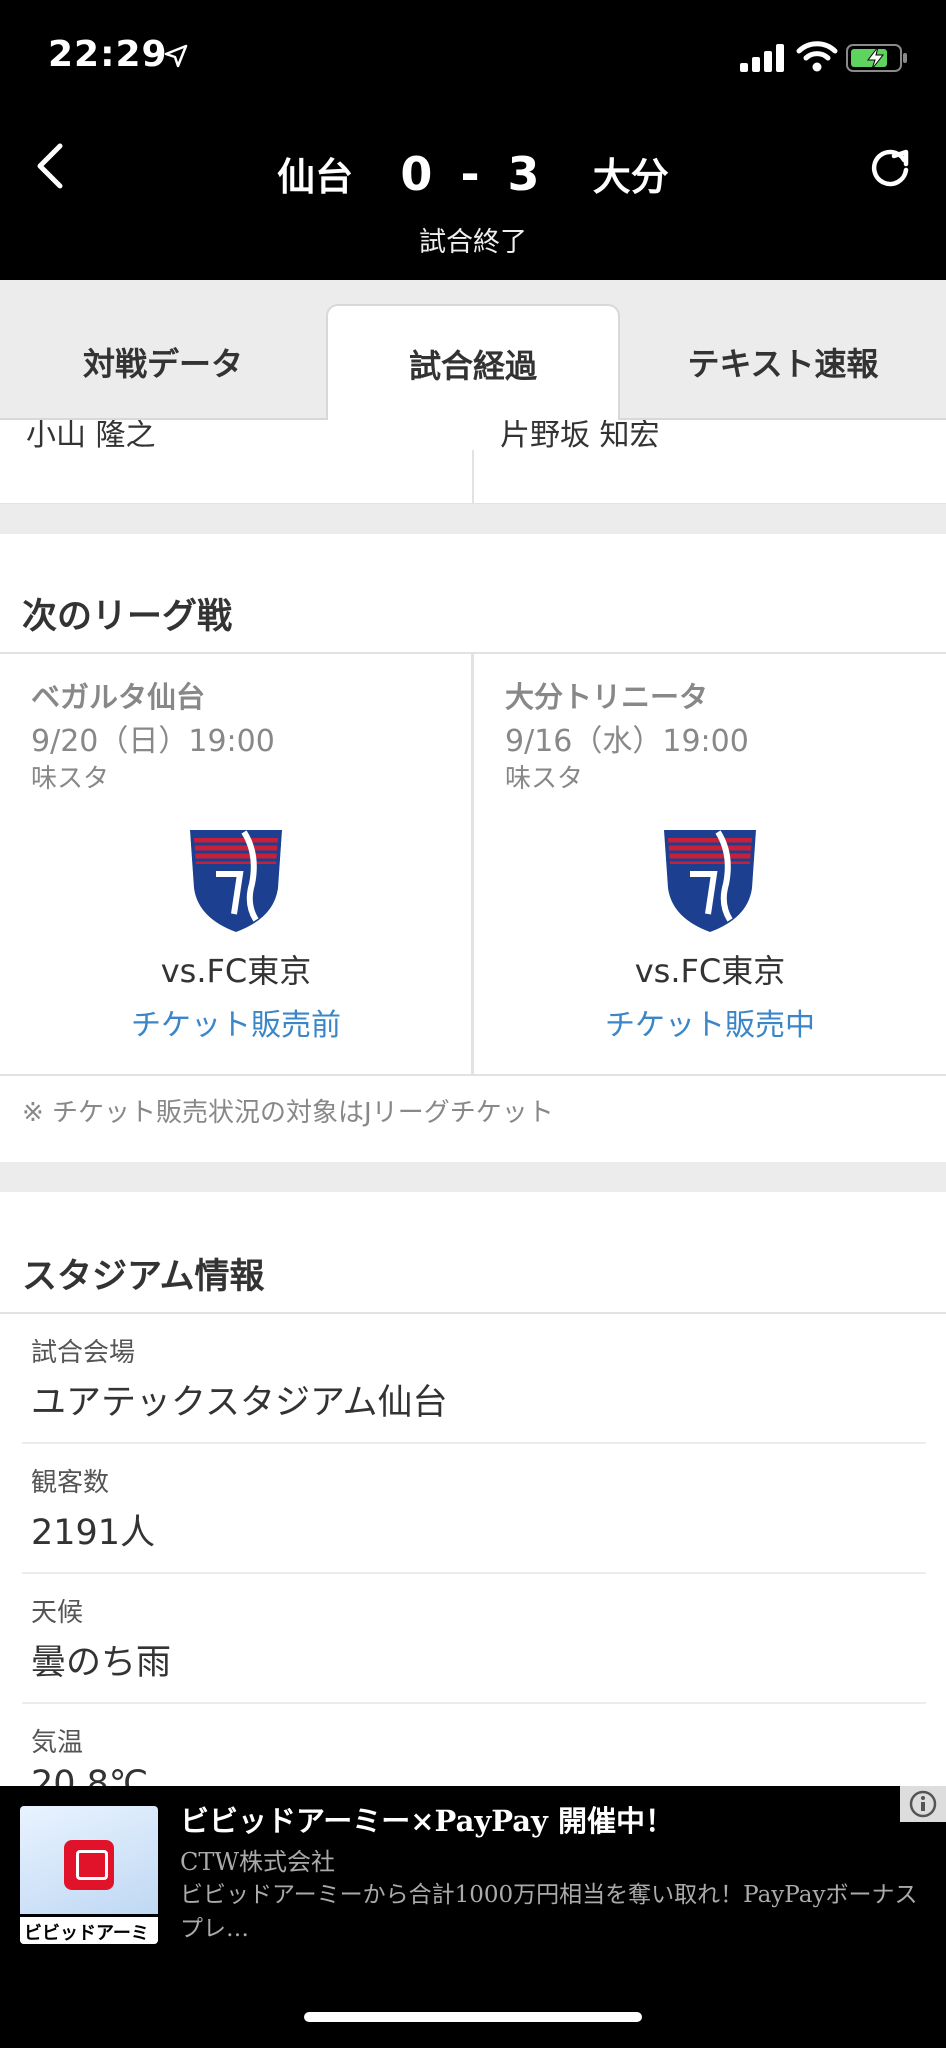 The image size is (946, 2048). I want to click on ticket-status-link: チケット販売中, so click(710, 1022).